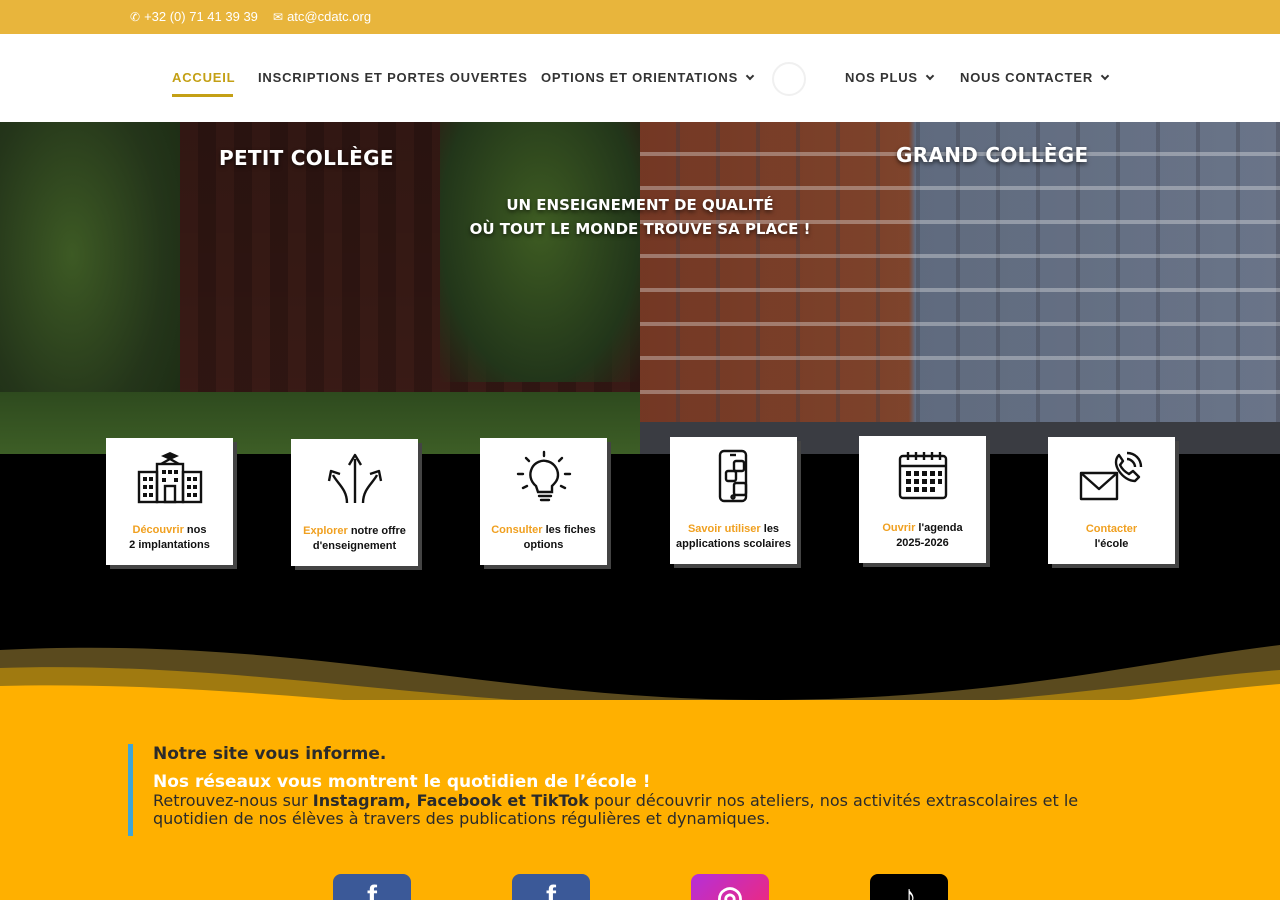  I want to click on card-text: notre offre, so click(376, 531).